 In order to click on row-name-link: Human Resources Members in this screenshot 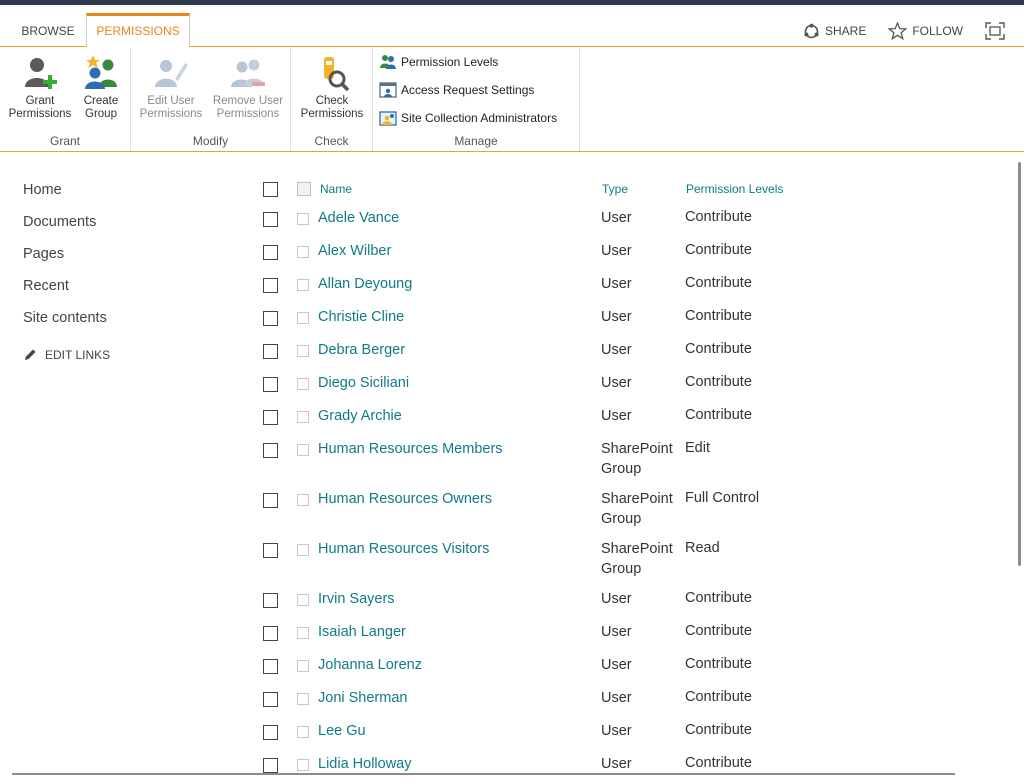, I will do `click(410, 449)`.